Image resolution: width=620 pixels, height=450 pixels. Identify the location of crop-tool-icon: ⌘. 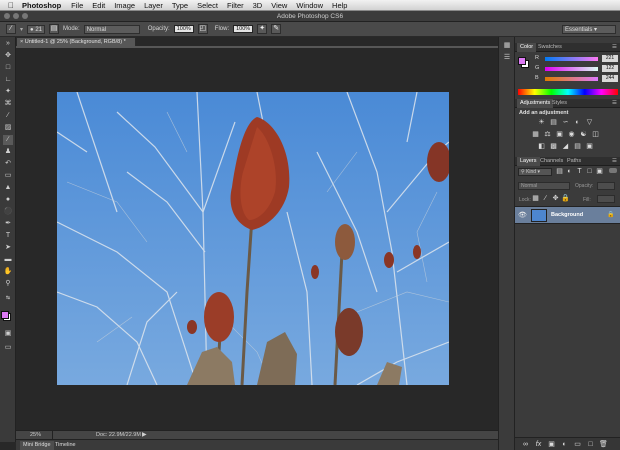
(8, 104).